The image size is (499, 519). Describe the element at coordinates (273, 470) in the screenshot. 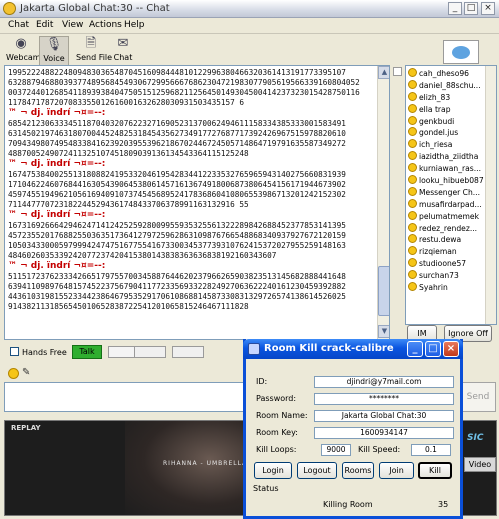

I see `login-button: Login` at that location.